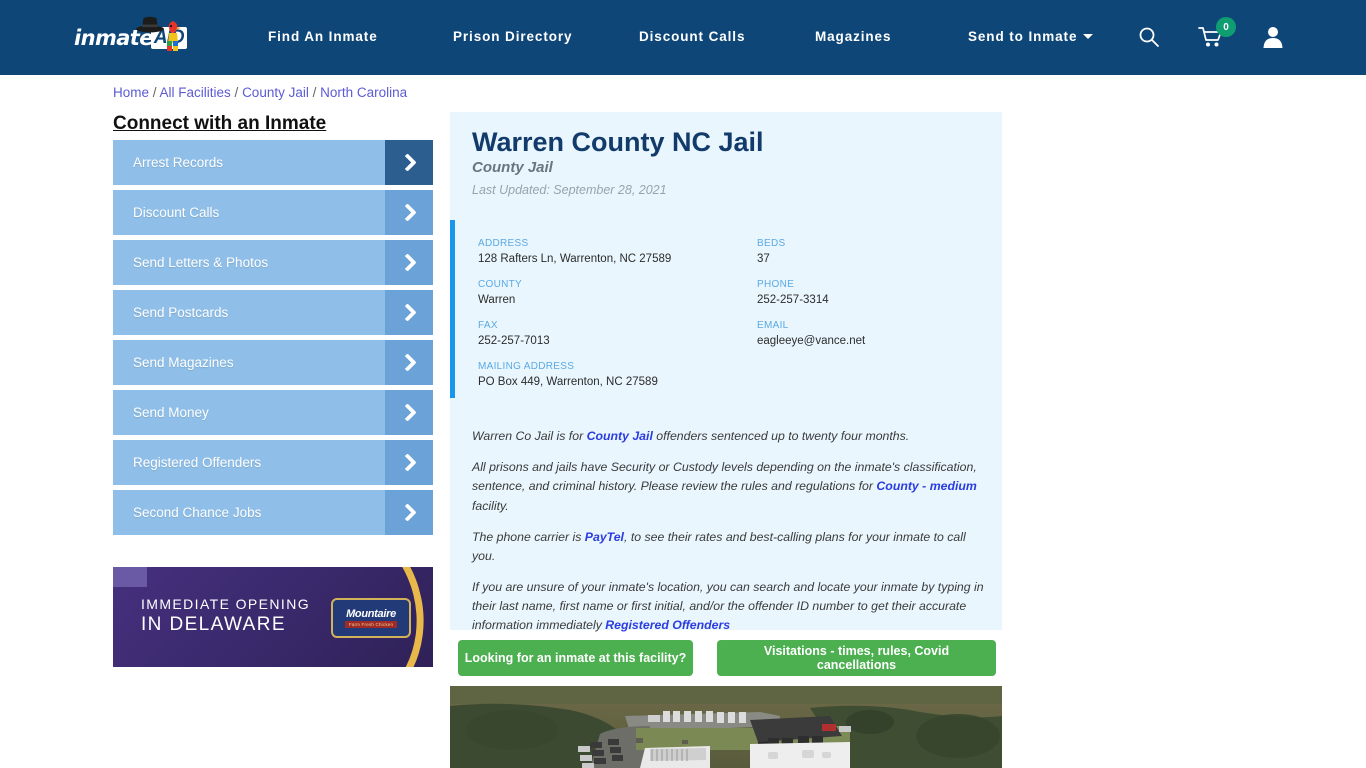 This screenshot has width=1366, height=768. Describe the element at coordinates (771, 243) in the screenshot. I see `detail-label: BEDS` at that location.